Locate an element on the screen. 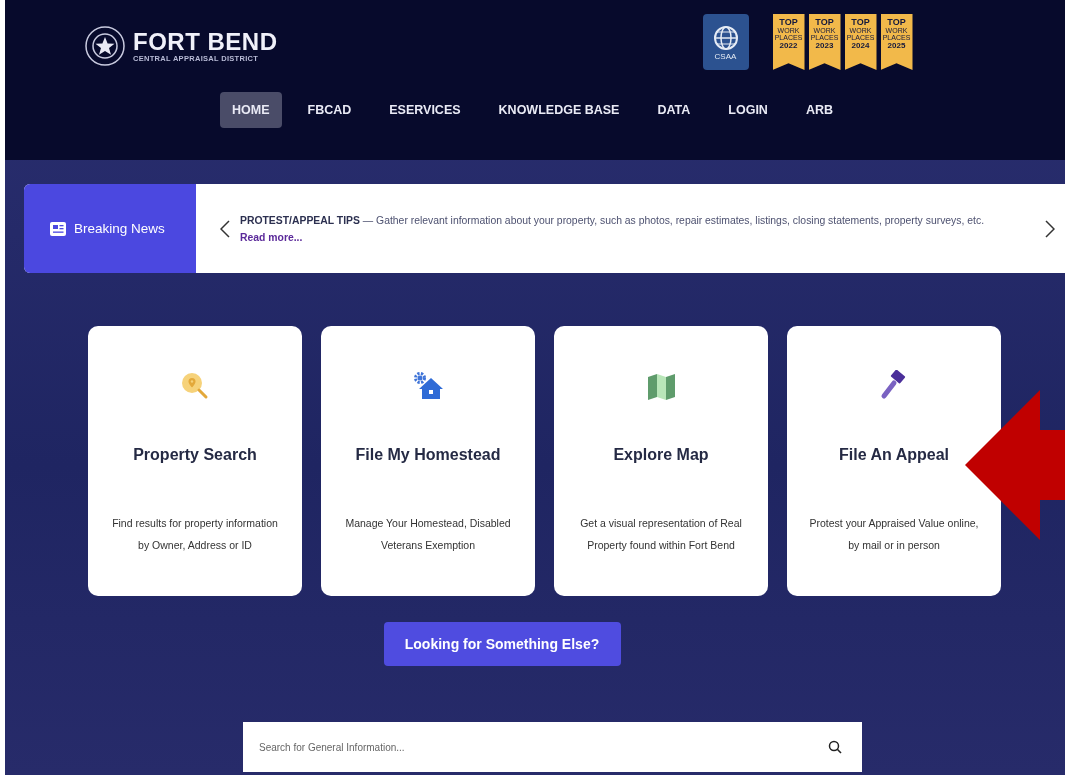 Image resolution: width=1065 pixels, height=780 pixels. card-description: Get a visual representation of Real Property found within Fort Bend is located at coordinates (661, 534).